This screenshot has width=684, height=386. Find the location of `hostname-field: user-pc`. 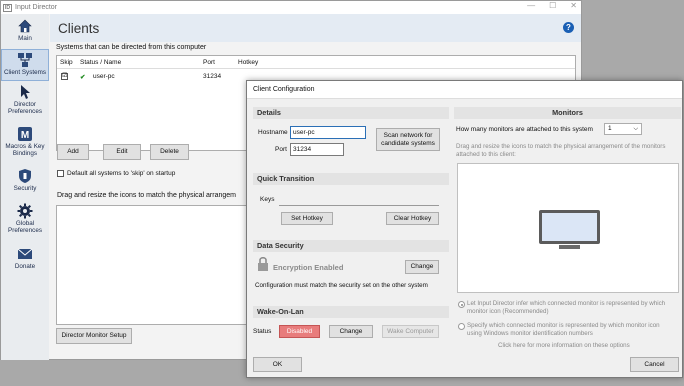

hostname-field: user-pc is located at coordinates (328, 132).